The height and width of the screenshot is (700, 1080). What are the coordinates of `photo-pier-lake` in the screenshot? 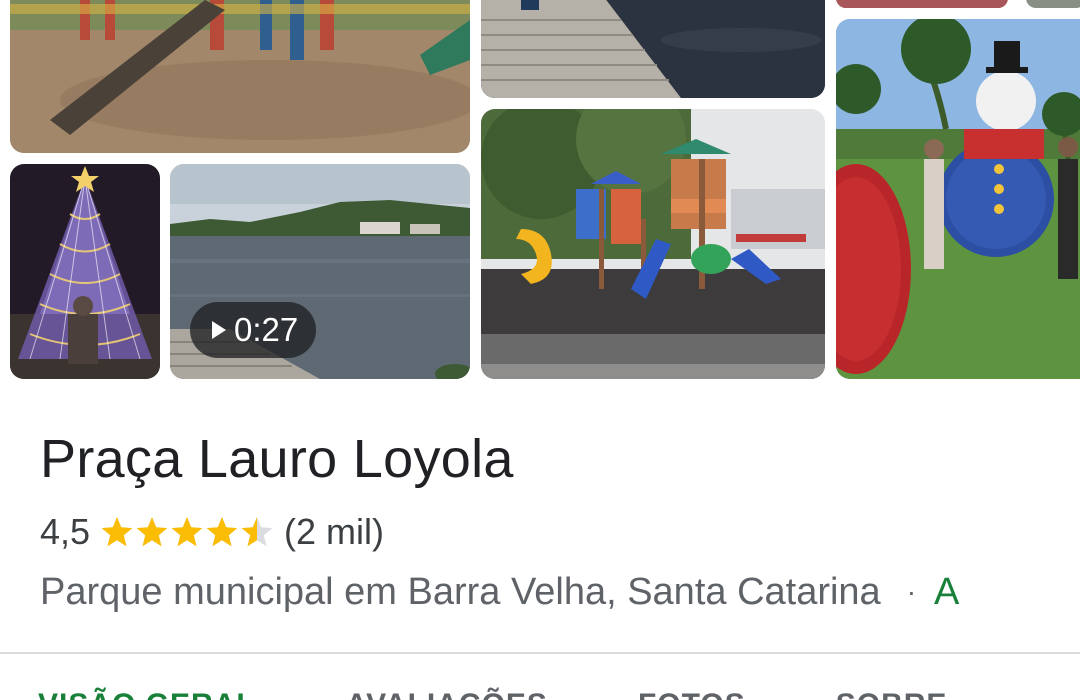 It's located at (653, 49).